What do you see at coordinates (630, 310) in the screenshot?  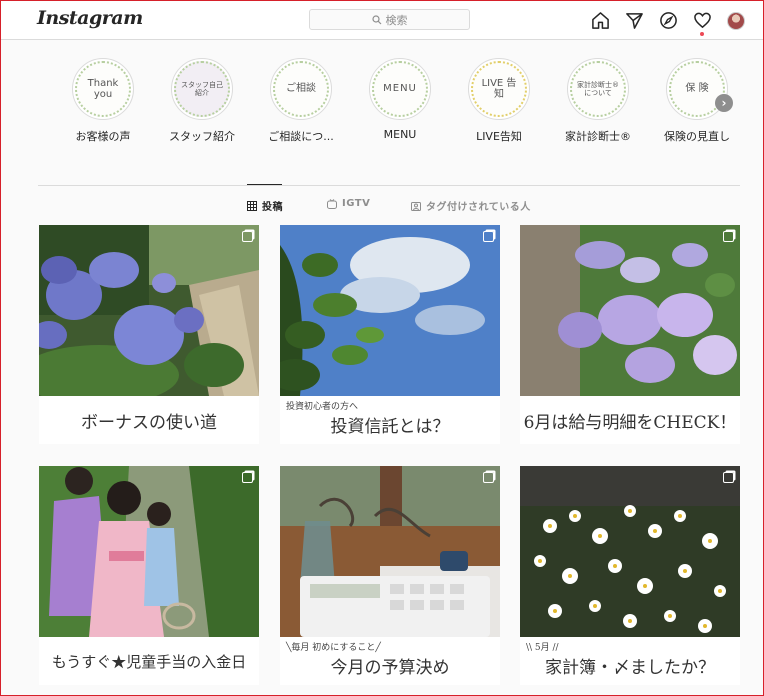 I see `post-image-hydrangea-purple` at bounding box center [630, 310].